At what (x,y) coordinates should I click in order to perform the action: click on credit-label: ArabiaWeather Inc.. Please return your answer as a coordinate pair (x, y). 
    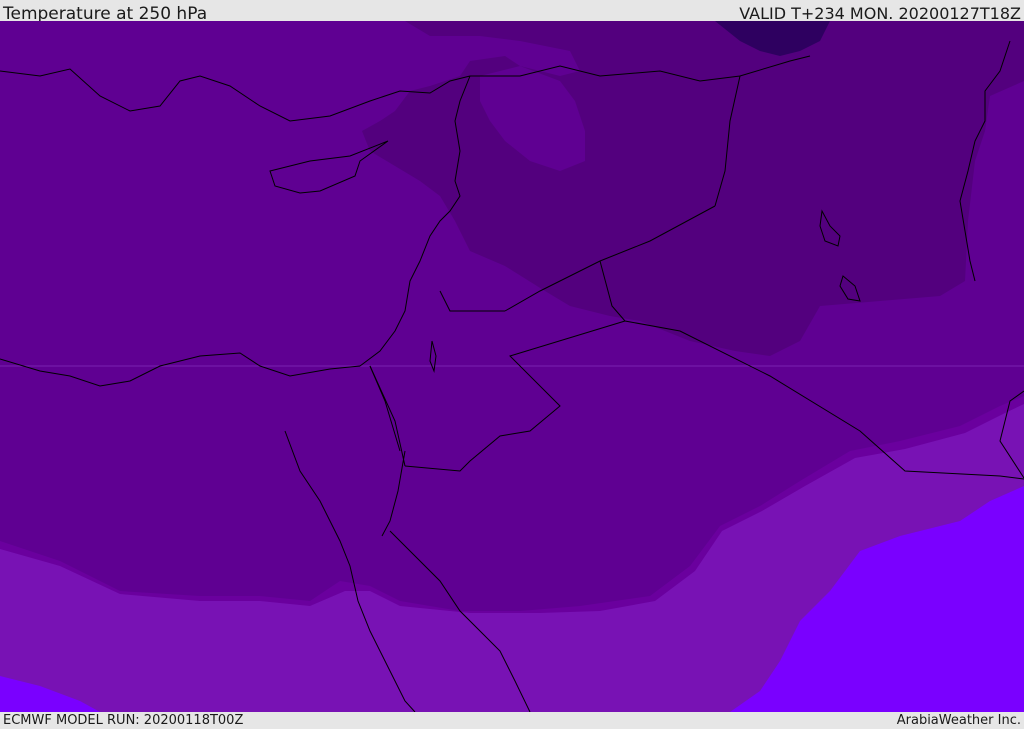
    Looking at the image, I should click on (958, 720).